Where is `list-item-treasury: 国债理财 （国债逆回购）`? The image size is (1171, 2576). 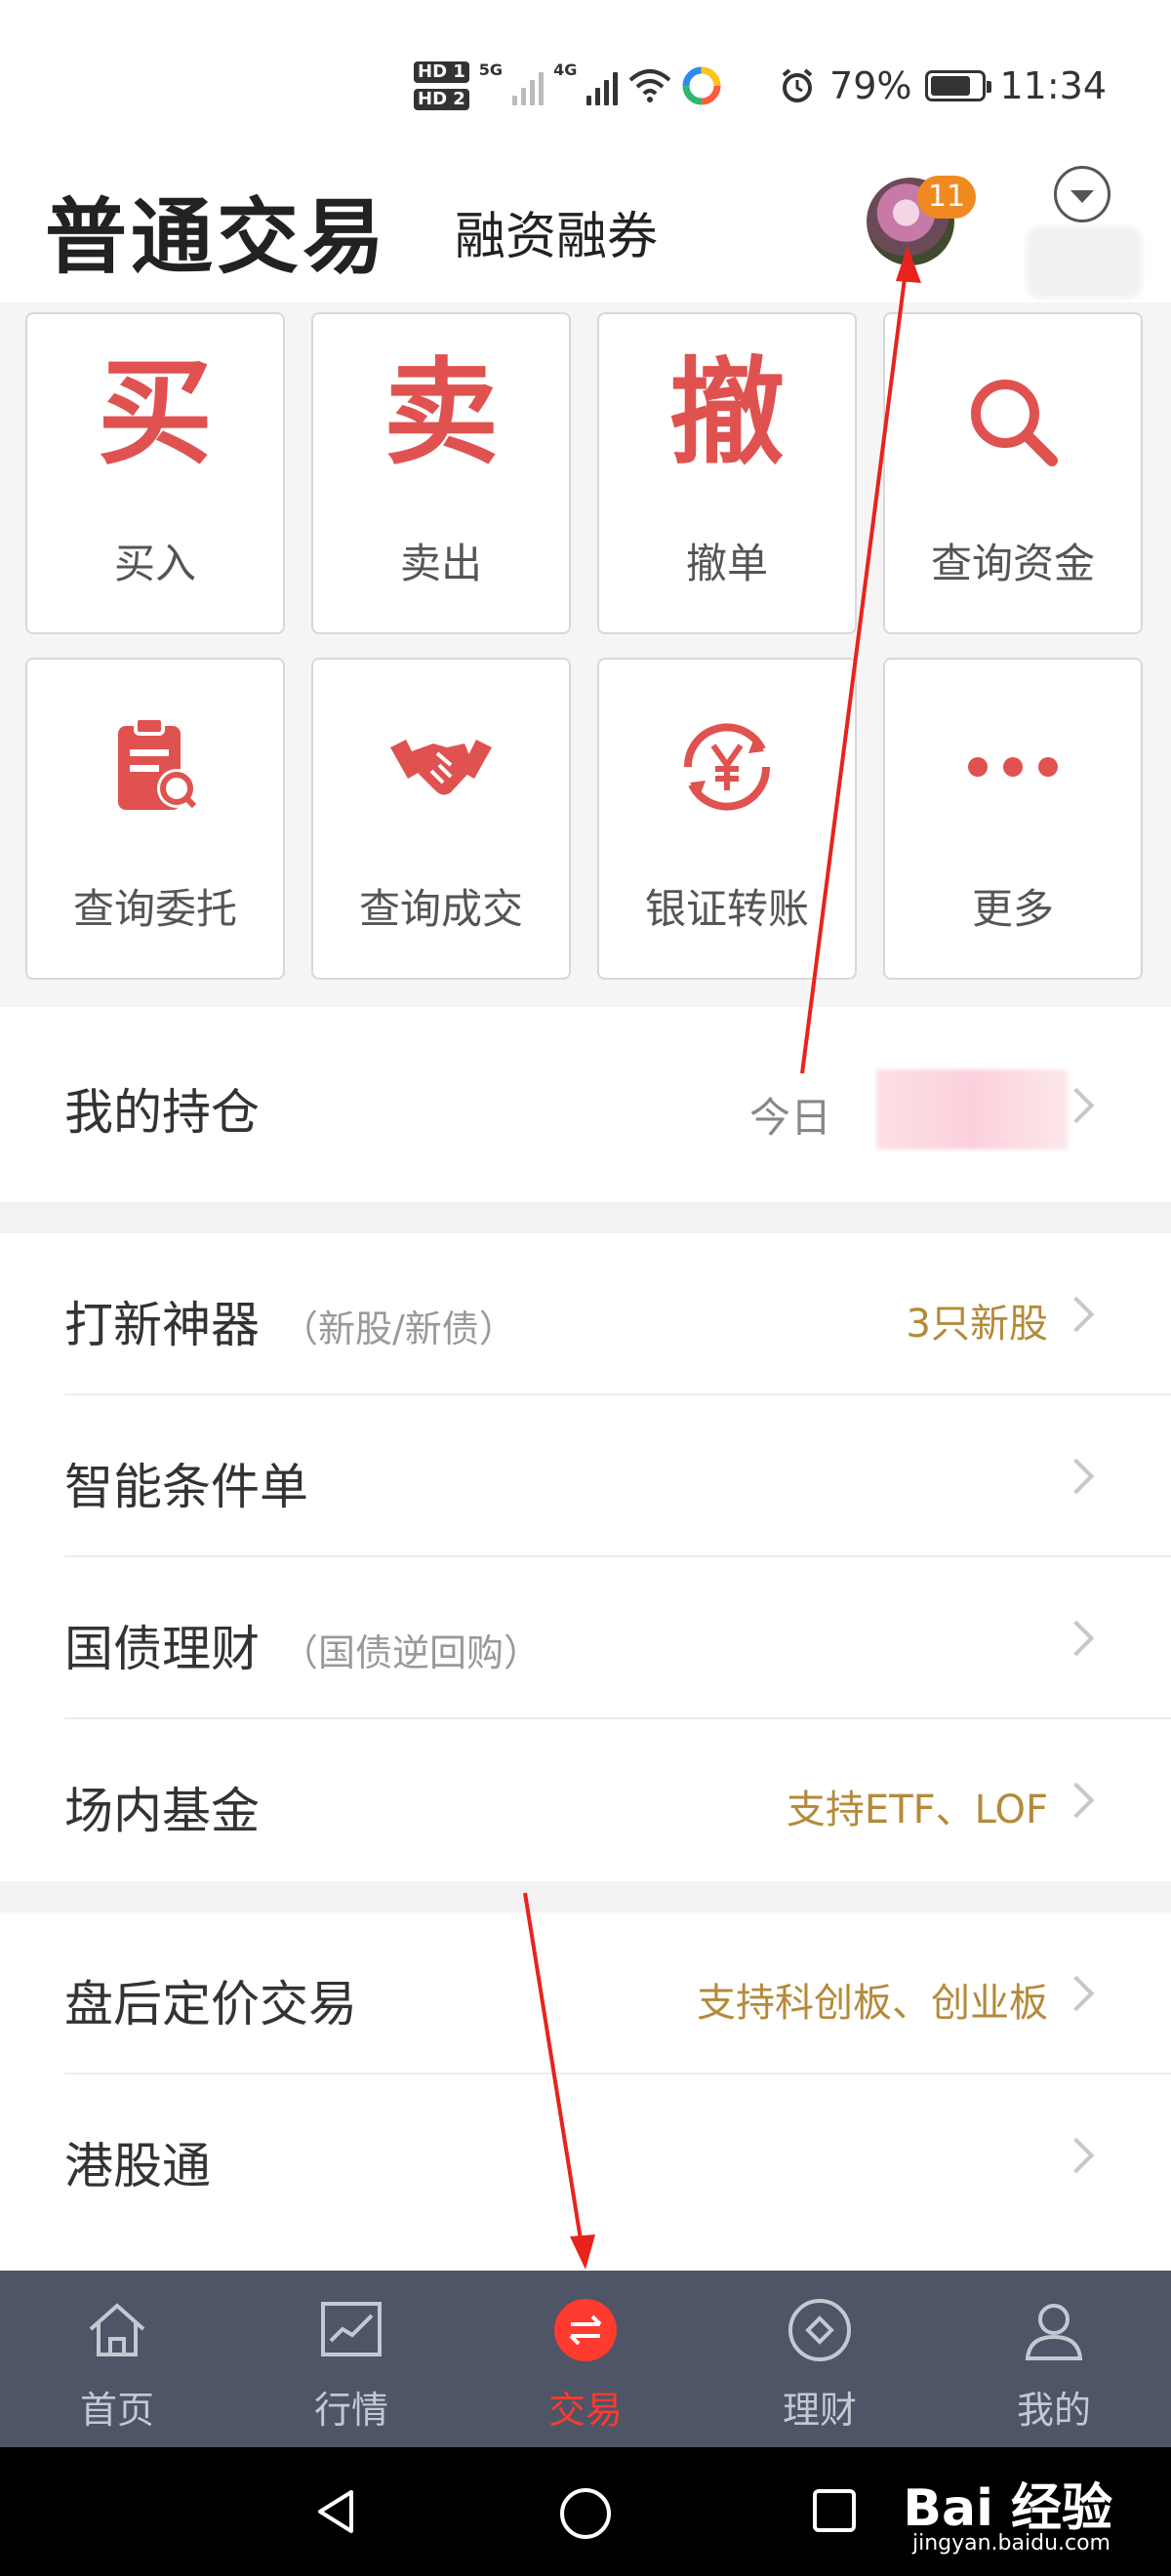 list-item-treasury: 国债理财 （国债逆回购） is located at coordinates (585, 1638).